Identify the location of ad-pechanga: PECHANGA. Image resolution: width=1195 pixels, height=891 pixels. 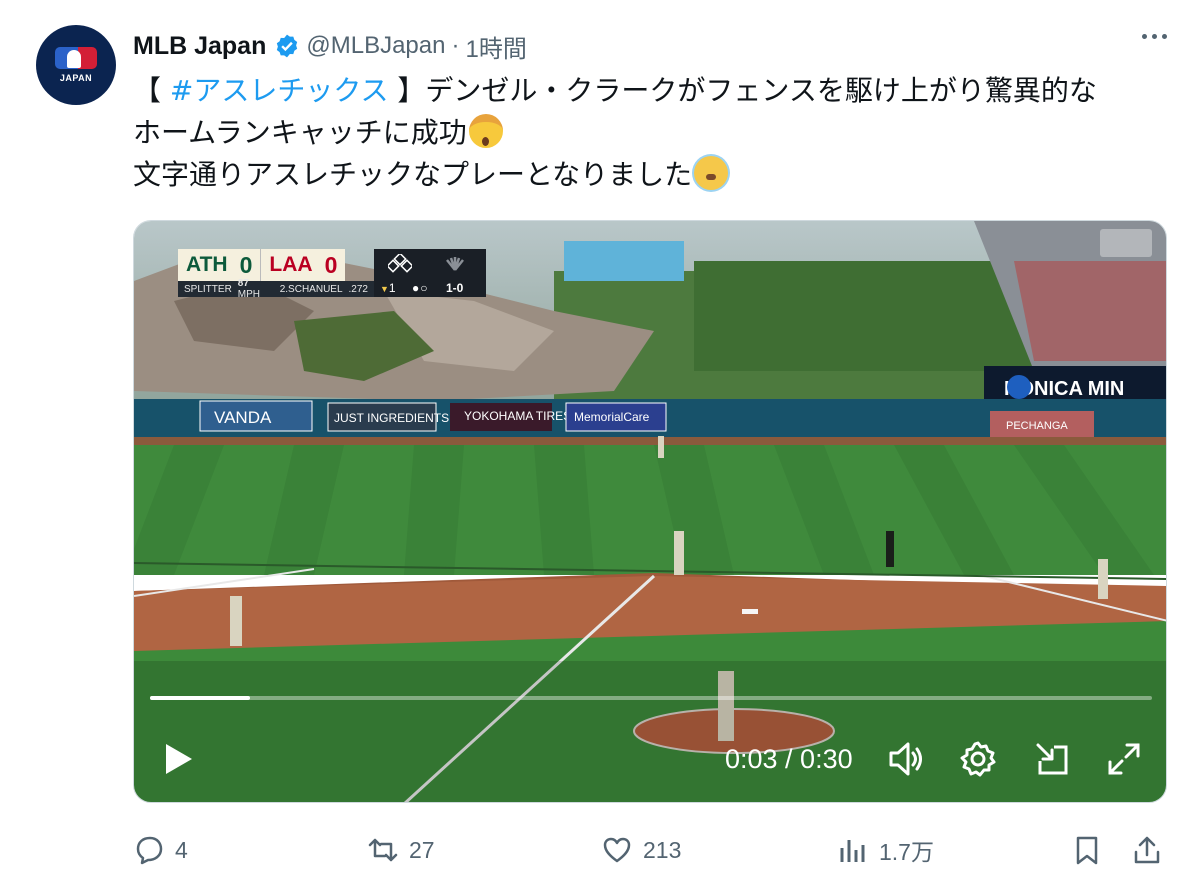
(1037, 426).